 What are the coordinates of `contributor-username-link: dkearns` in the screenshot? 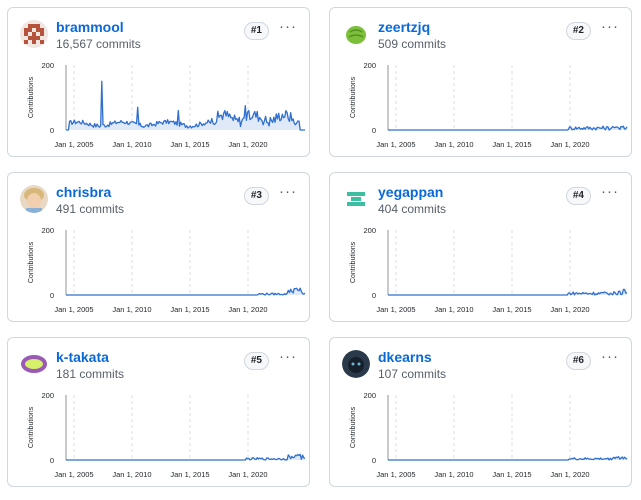 It's located at (405, 357).